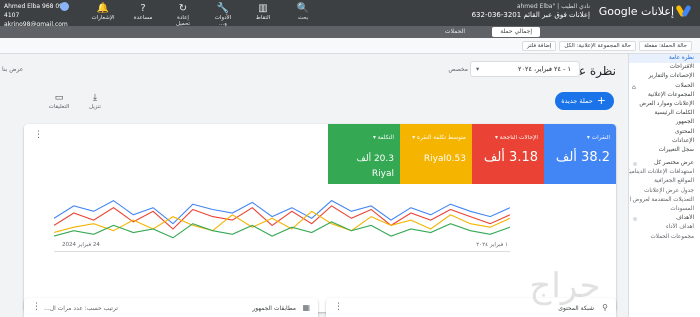  What do you see at coordinates (674, 181) in the screenshot?
I see `sidebar-item-label: المواقع الجغرافية` at bounding box center [674, 181].